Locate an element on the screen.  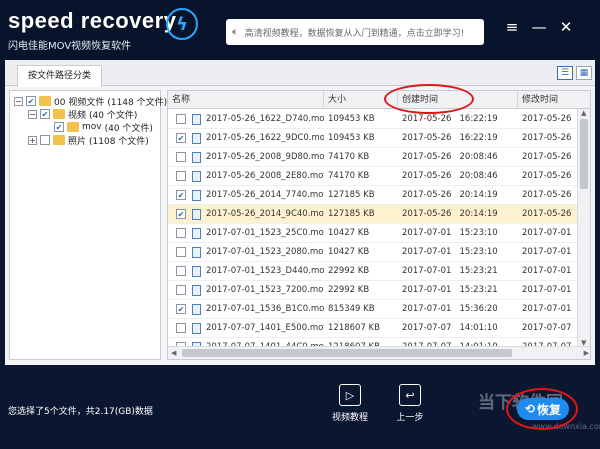
scroll-thumb is located at coordinates (584, 154).